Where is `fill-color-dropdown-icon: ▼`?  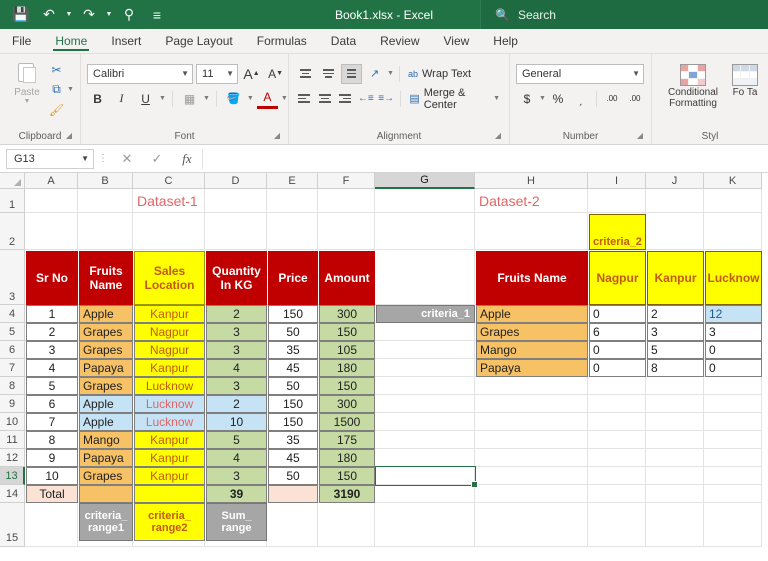 fill-color-dropdown-icon: ▼ is located at coordinates (250, 98).